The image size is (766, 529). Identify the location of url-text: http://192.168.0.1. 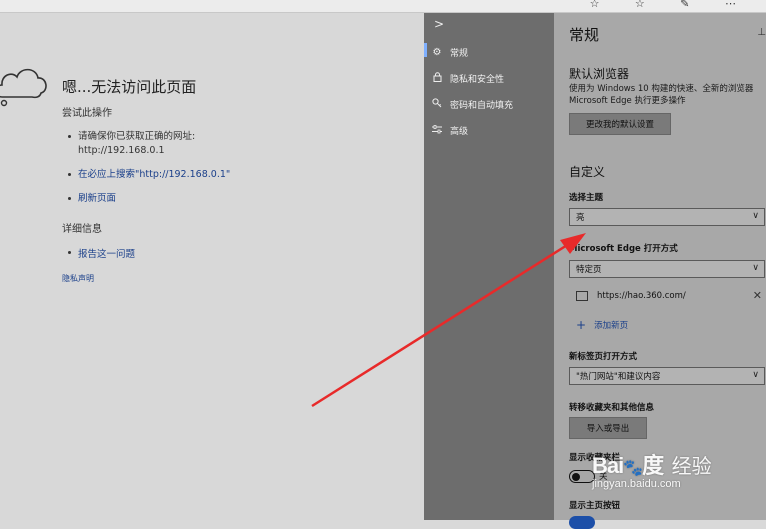
(121, 150).